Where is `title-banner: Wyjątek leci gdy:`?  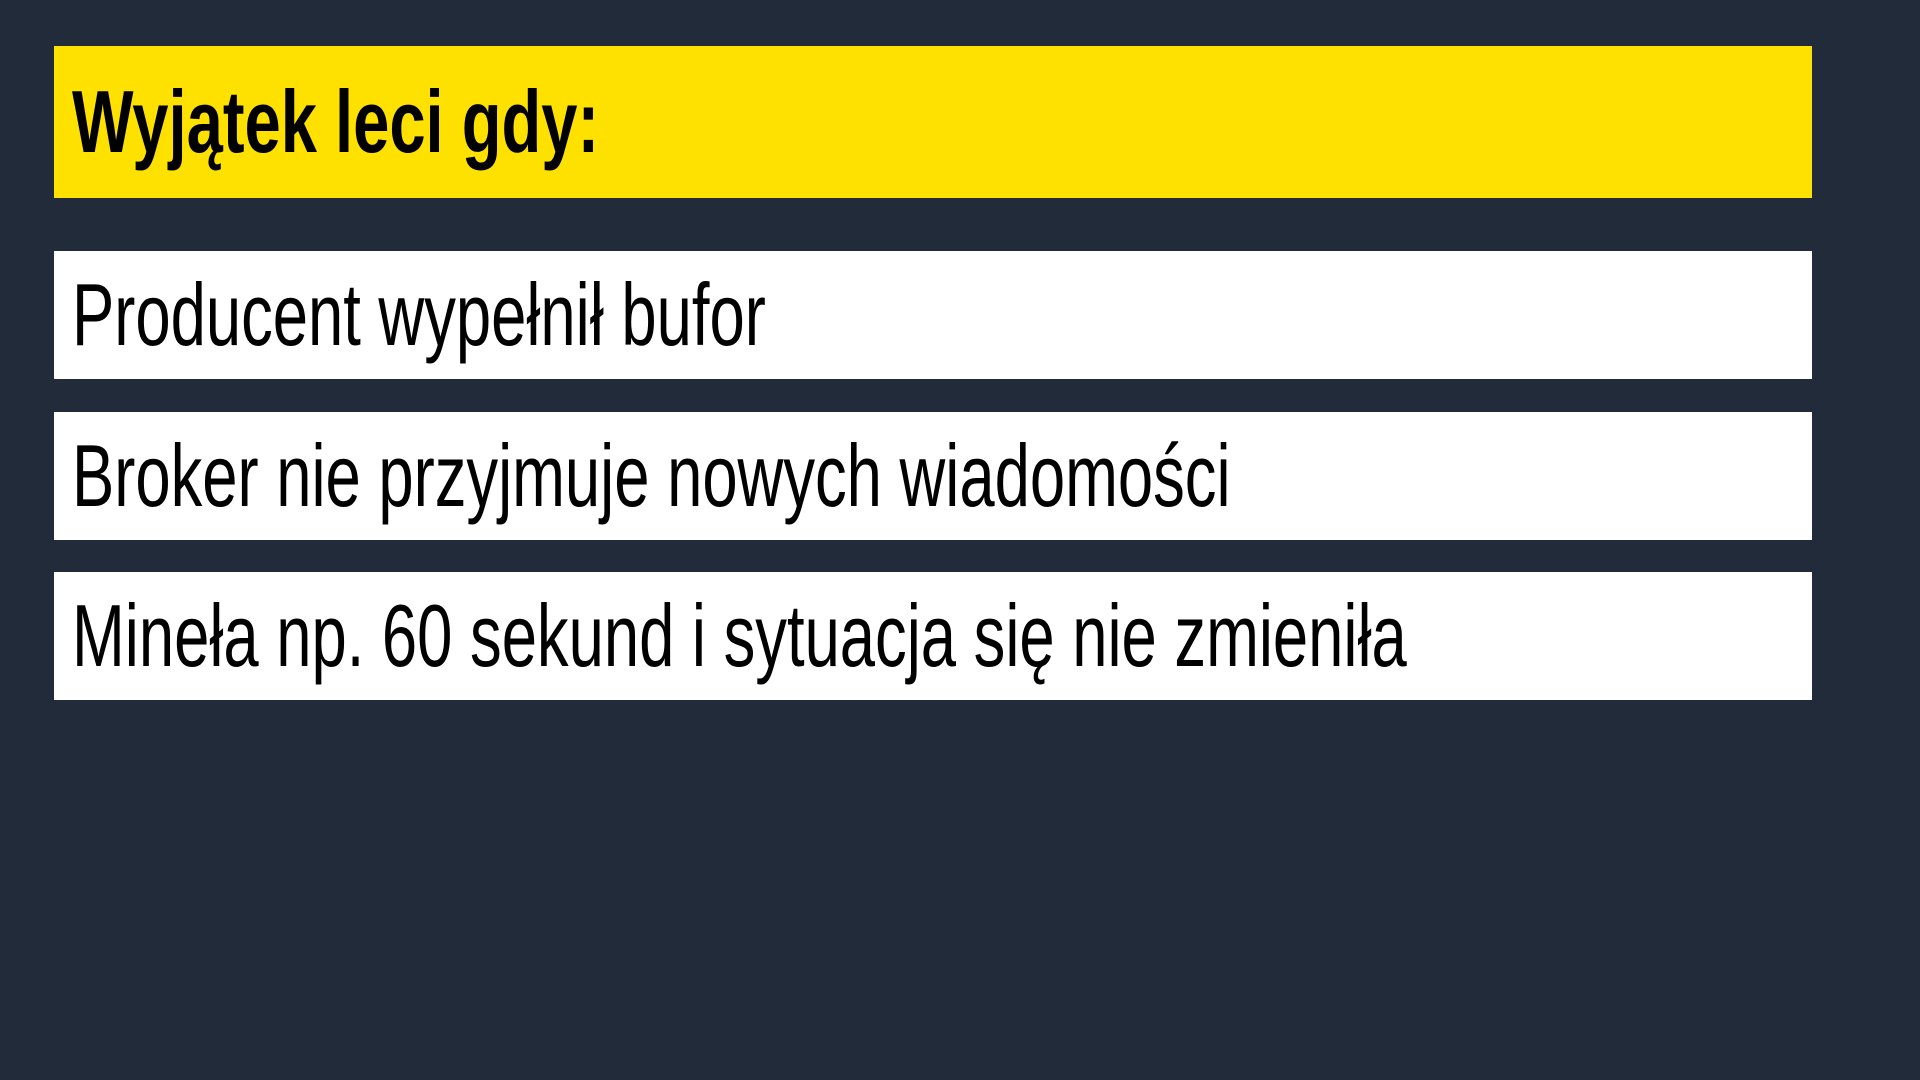
title-banner: Wyjątek leci gdy: is located at coordinates (933, 122).